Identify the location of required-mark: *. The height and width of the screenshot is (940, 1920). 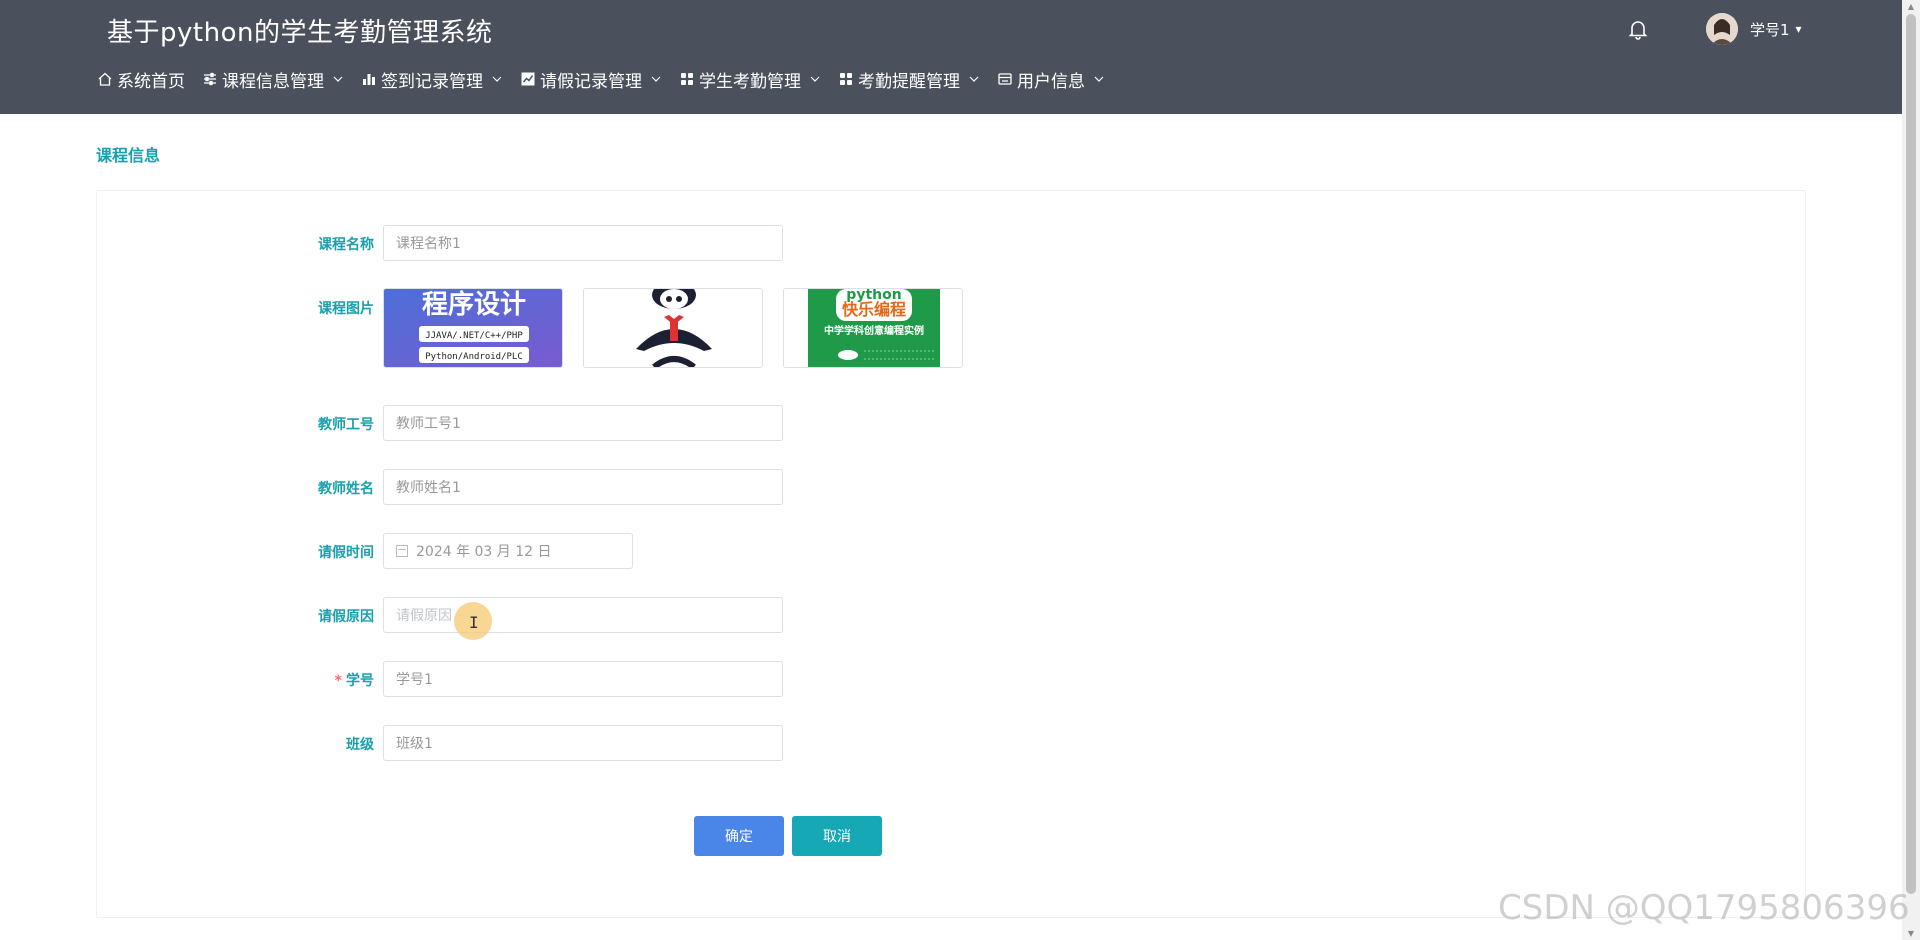
(338, 681).